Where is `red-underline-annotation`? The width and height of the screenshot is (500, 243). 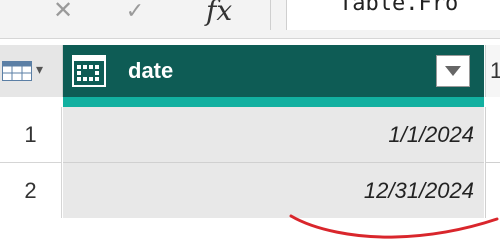 red-underline-annotation is located at coordinates (394, 226).